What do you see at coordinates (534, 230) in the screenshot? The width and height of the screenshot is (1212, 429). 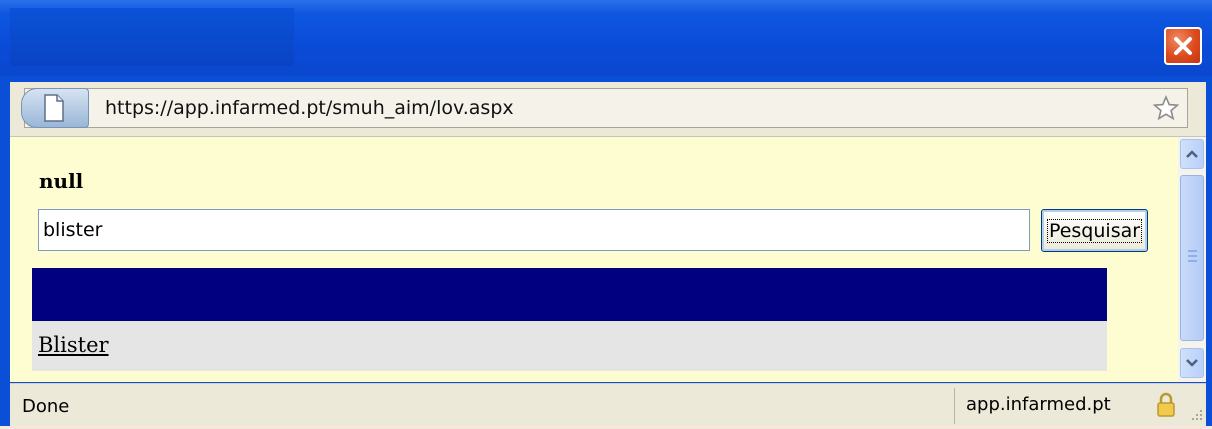 I see `search-input` at bounding box center [534, 230].